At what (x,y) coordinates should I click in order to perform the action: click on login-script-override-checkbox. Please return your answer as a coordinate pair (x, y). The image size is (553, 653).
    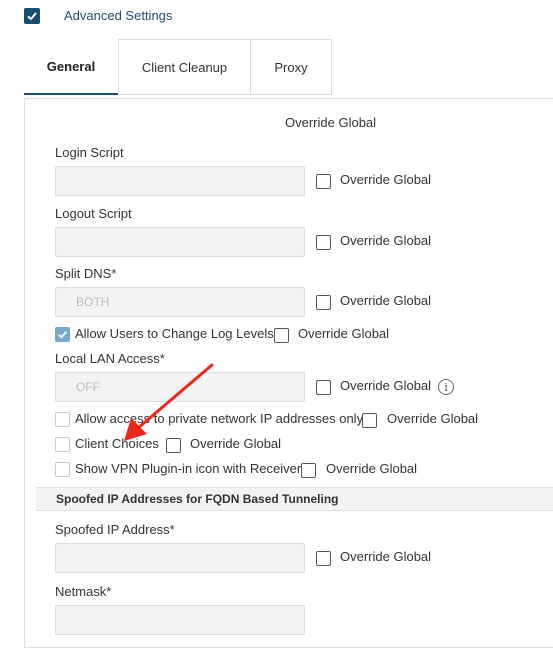
    Looking at the image, I should click on (323, 181).